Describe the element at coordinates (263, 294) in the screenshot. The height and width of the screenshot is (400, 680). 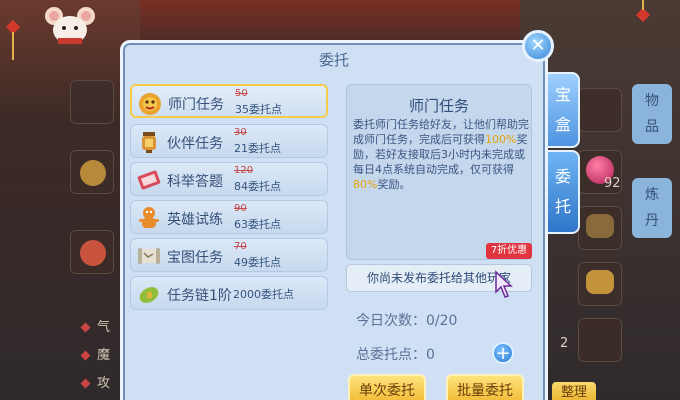
I see `task-points: 2000委托点` at that location.